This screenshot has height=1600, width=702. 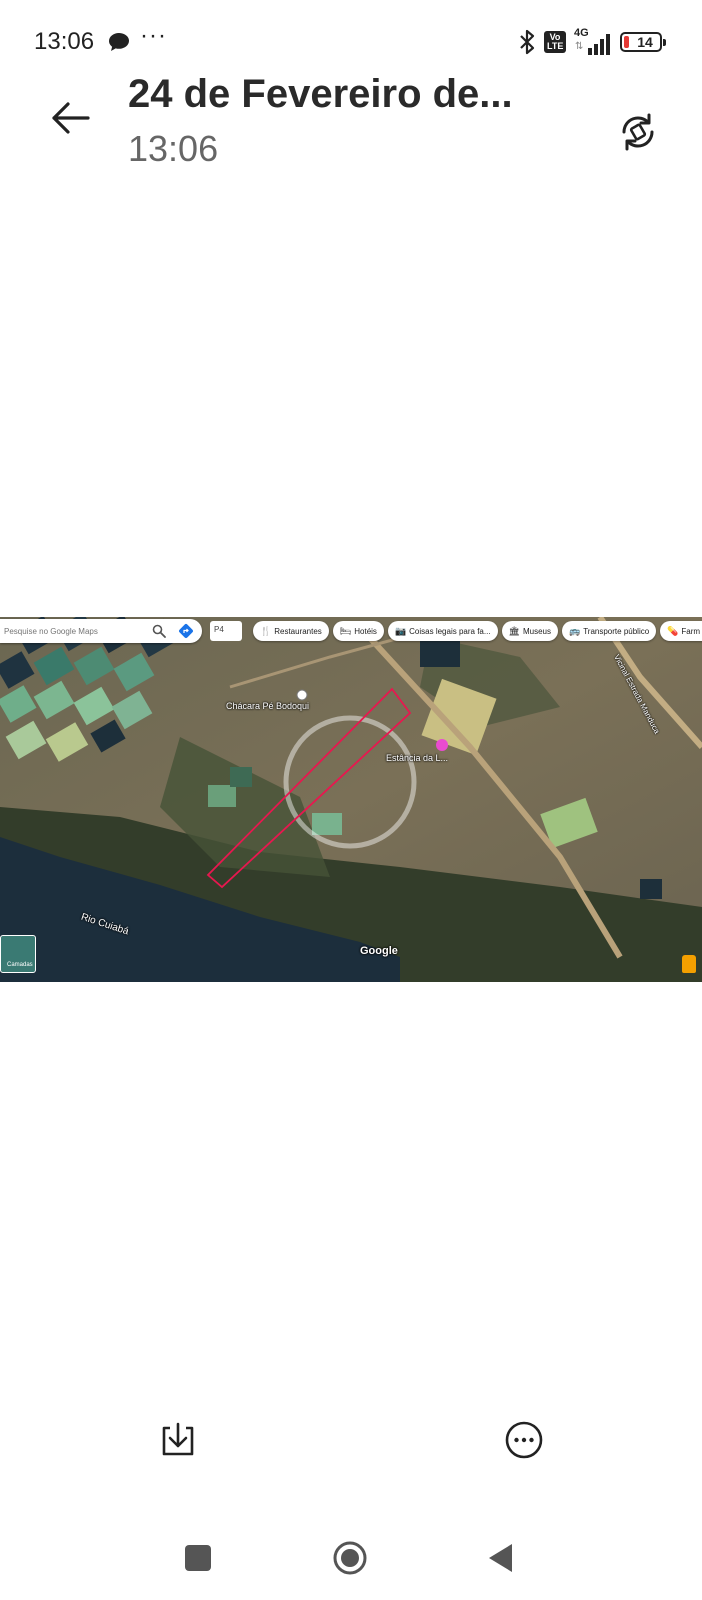 I want to click on chip-transporte: 🚌 Transporte público, so click(x=609, y=631).